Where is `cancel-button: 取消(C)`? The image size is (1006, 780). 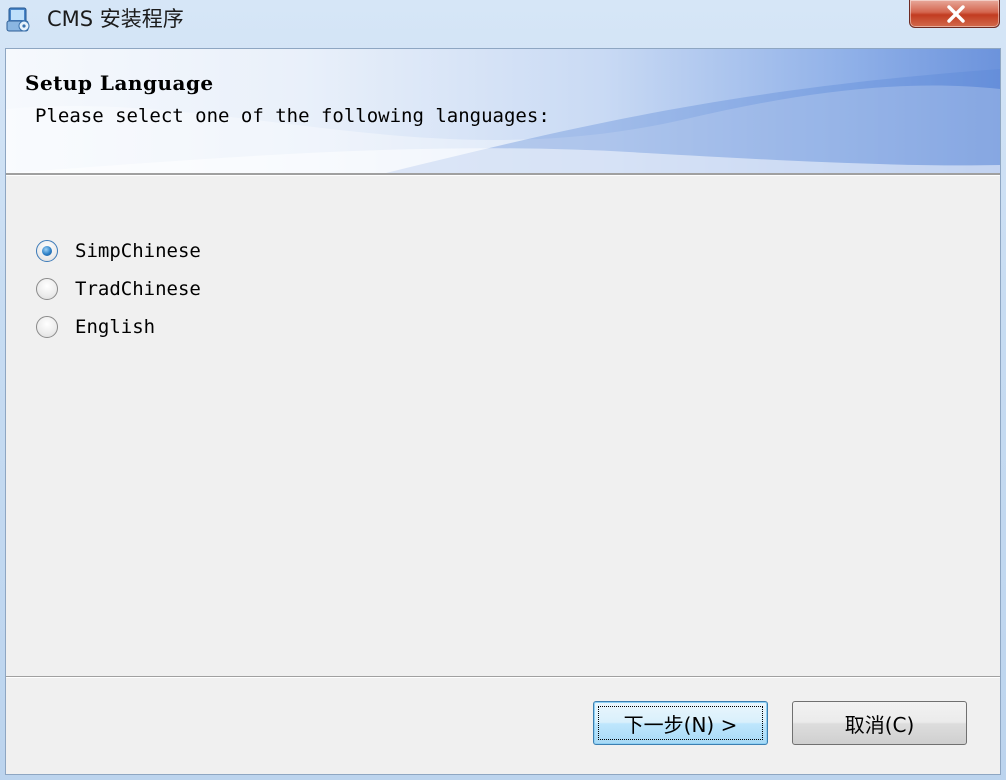 cancel-button: 取消(C) is located at coordinates (879, 723).